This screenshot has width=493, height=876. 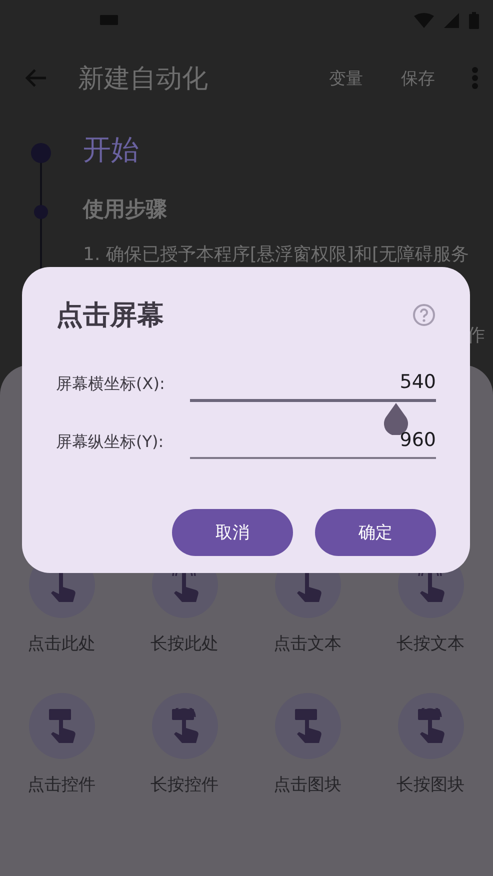 I want to click on dialog-button: 确定, so click(x=375, y=532).